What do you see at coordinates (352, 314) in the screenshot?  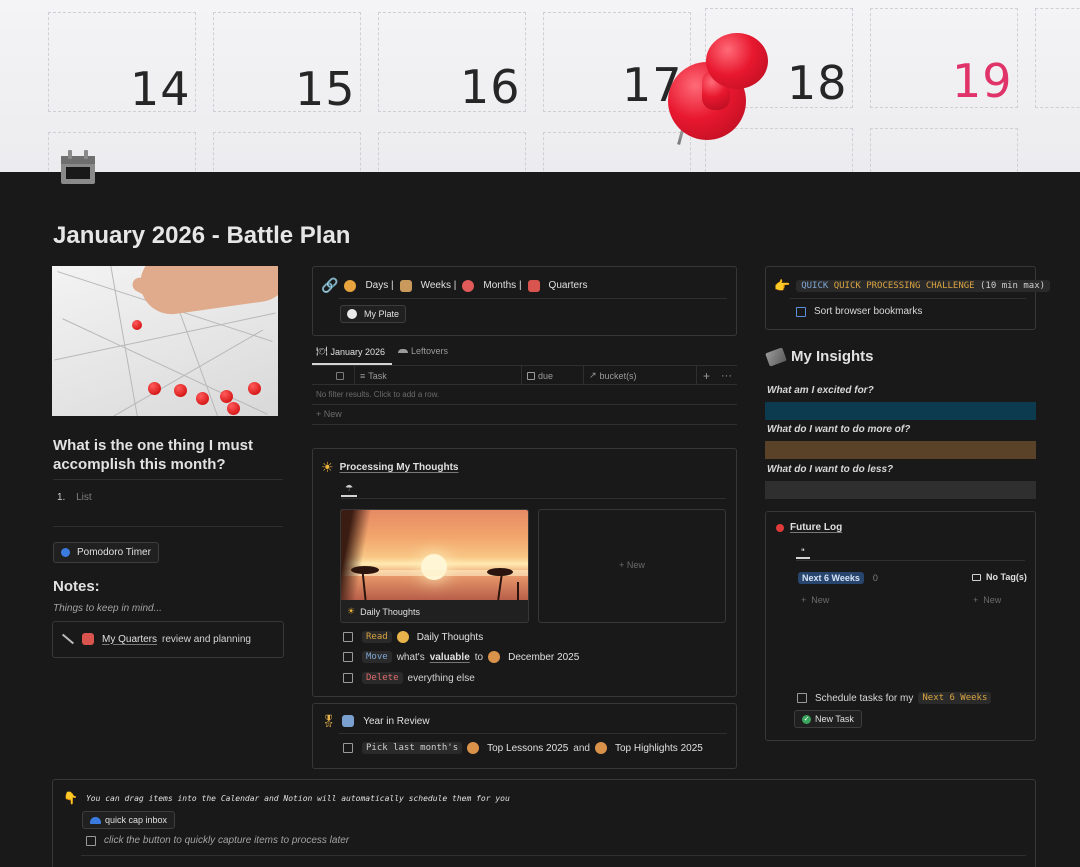 I see `plate-icon` at bounding box center [352, 314].